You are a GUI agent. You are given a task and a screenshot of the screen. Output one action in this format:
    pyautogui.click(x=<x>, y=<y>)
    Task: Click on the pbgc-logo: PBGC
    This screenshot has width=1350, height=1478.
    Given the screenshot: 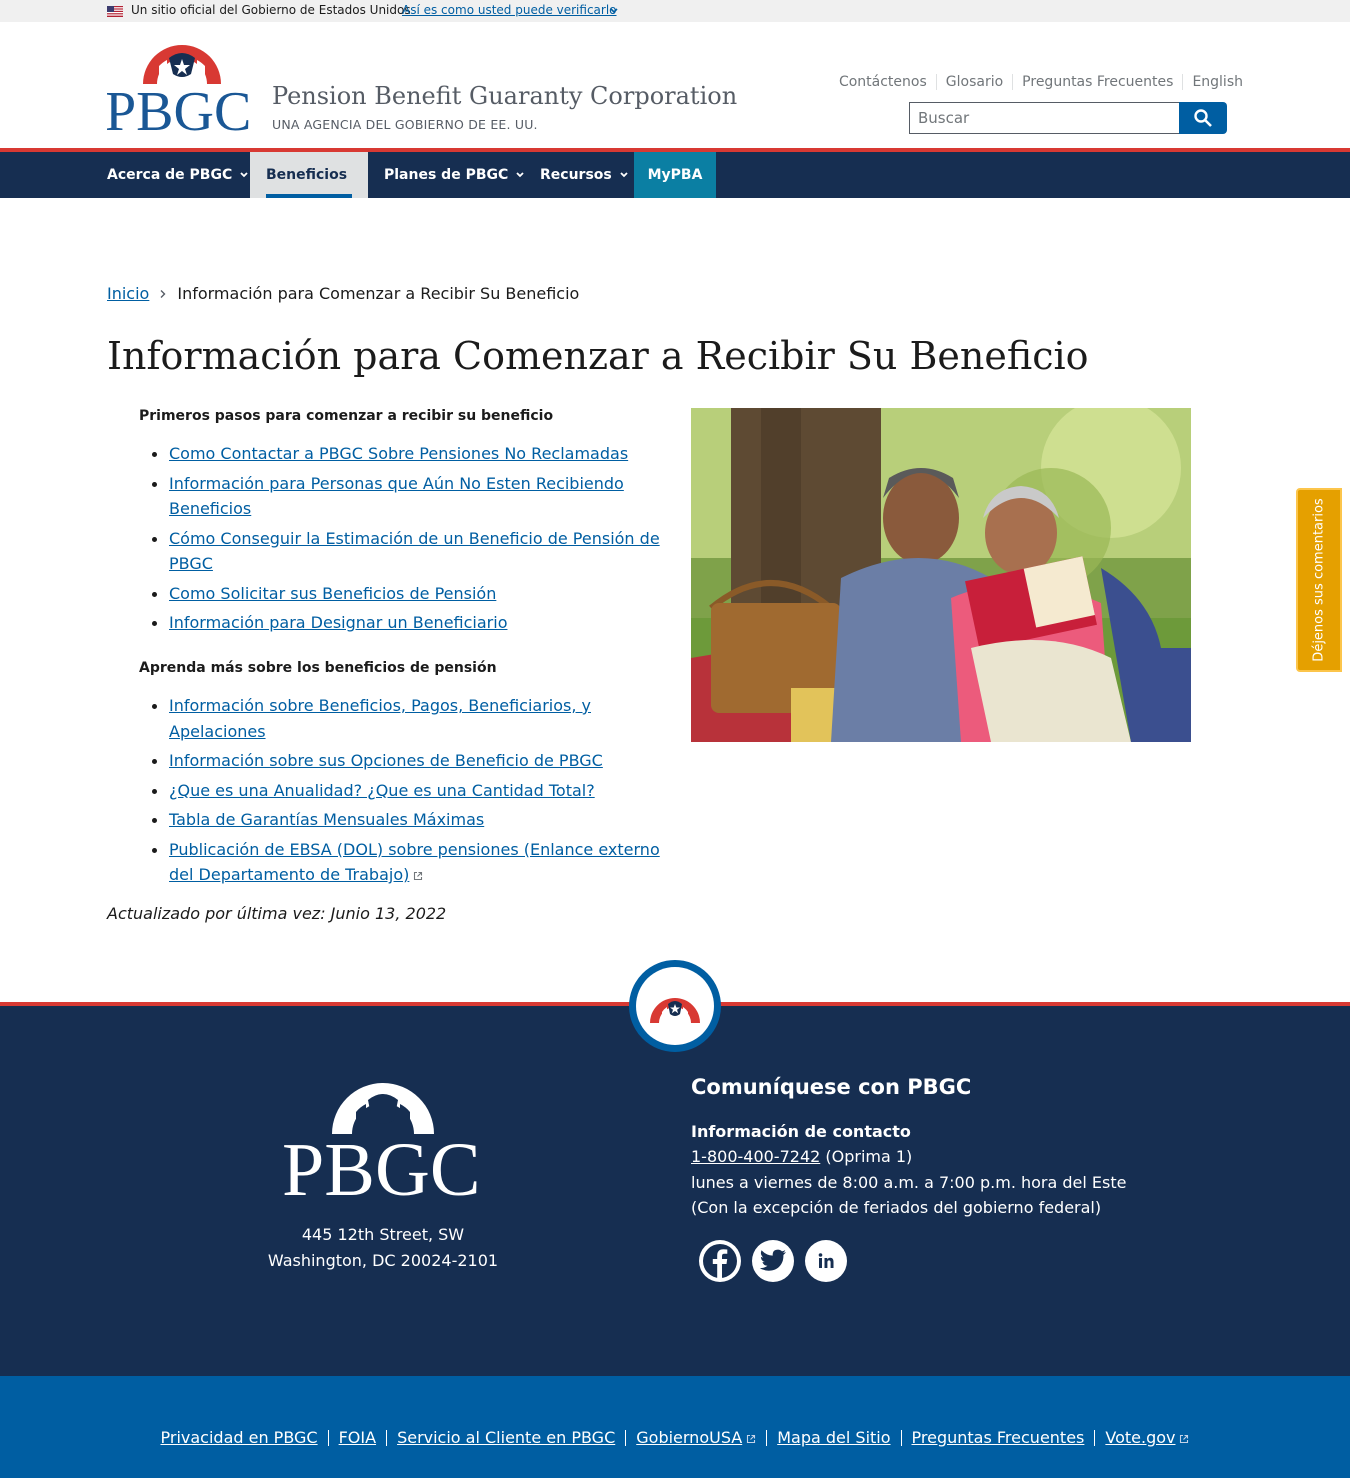 What is the action you would take?
    pyautogui.click(x=182, y=86)
    